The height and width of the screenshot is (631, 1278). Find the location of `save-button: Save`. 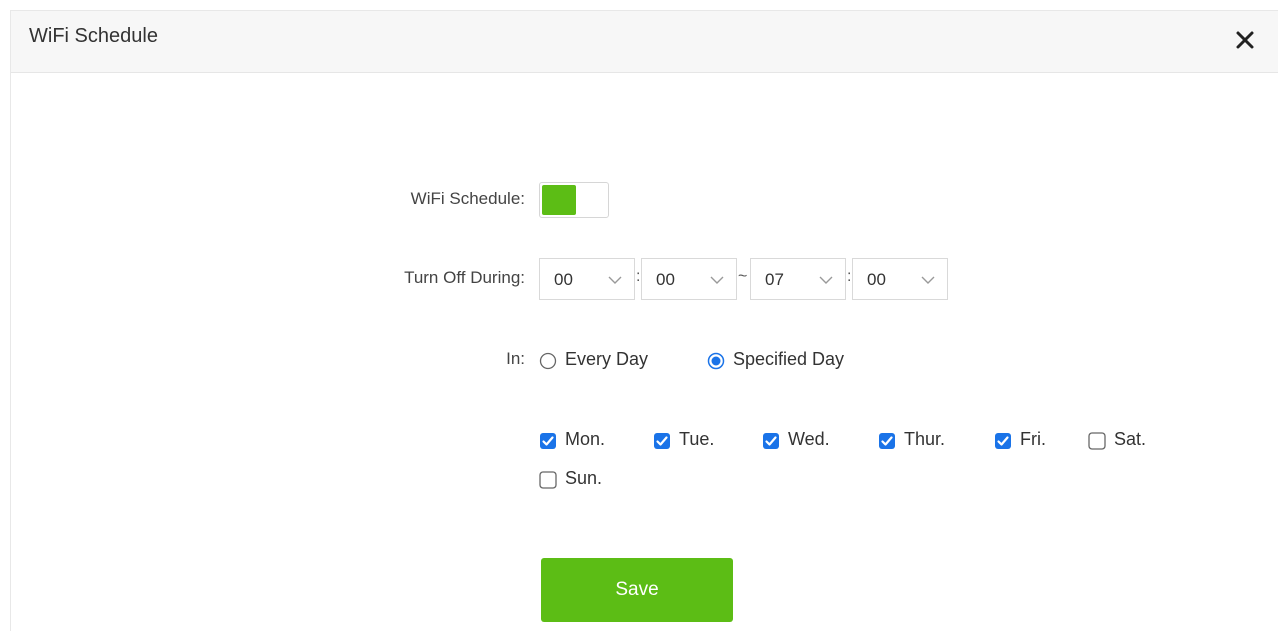

save-button: Save is located at coordinates (637, 590).